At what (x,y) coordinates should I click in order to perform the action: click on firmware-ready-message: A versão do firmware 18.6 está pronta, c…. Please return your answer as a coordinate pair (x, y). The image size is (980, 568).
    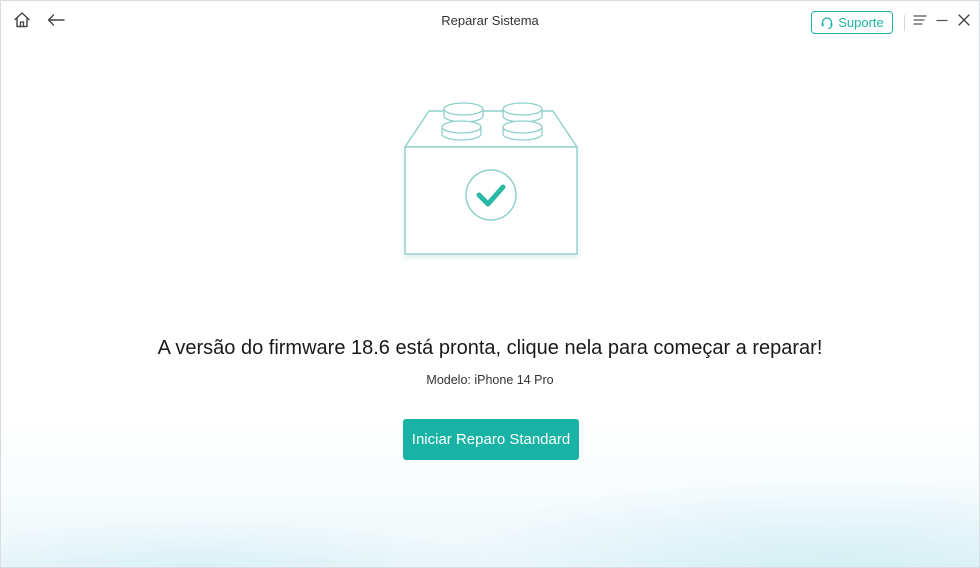
    Looking at the image, I should click on (490, 348).